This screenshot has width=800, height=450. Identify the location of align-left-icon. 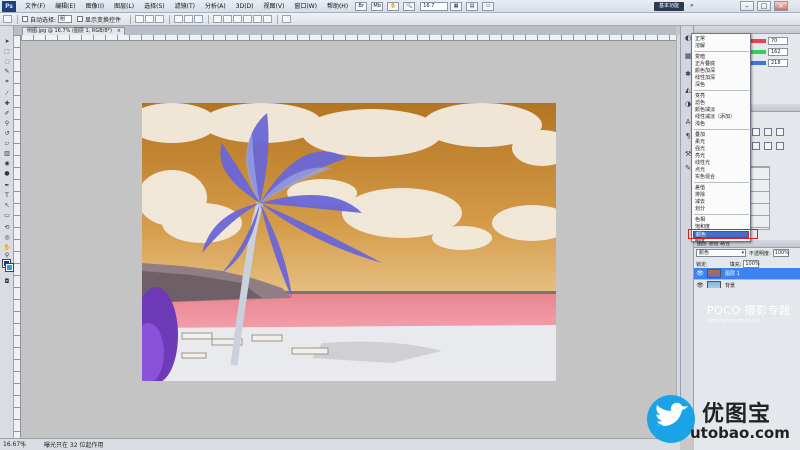
(179, 19).